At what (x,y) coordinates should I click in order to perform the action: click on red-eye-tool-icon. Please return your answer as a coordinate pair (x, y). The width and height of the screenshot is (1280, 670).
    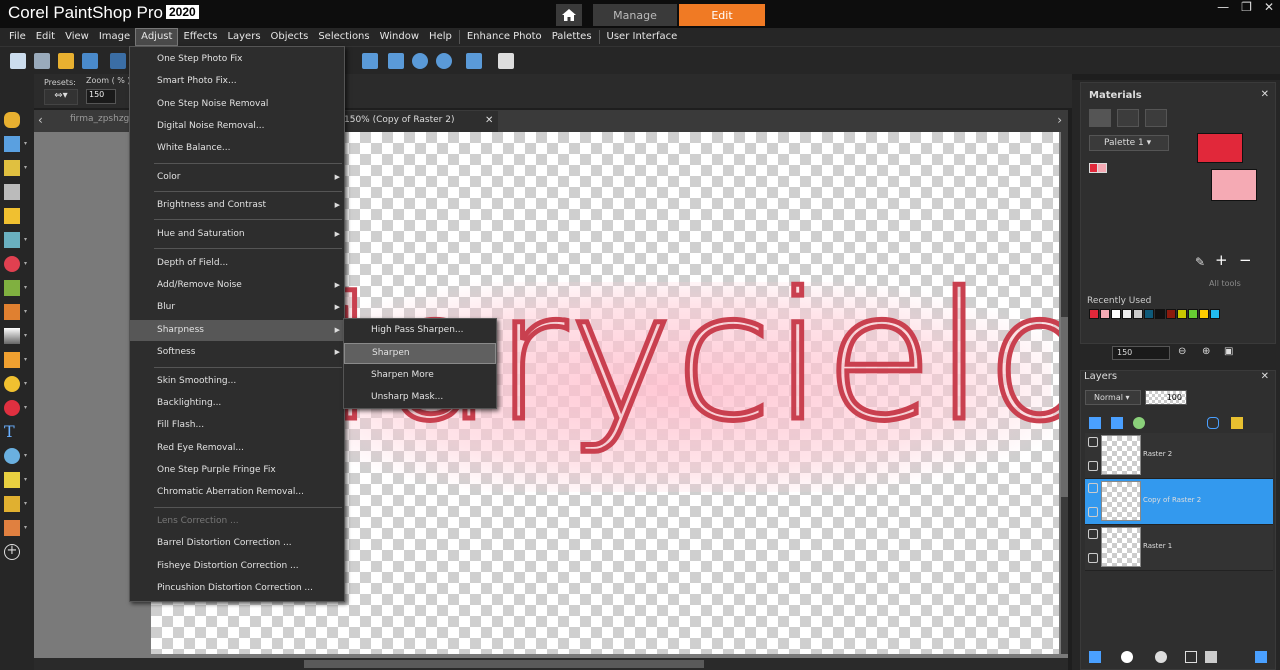
    Looking at the image, I should click on (12, 264).